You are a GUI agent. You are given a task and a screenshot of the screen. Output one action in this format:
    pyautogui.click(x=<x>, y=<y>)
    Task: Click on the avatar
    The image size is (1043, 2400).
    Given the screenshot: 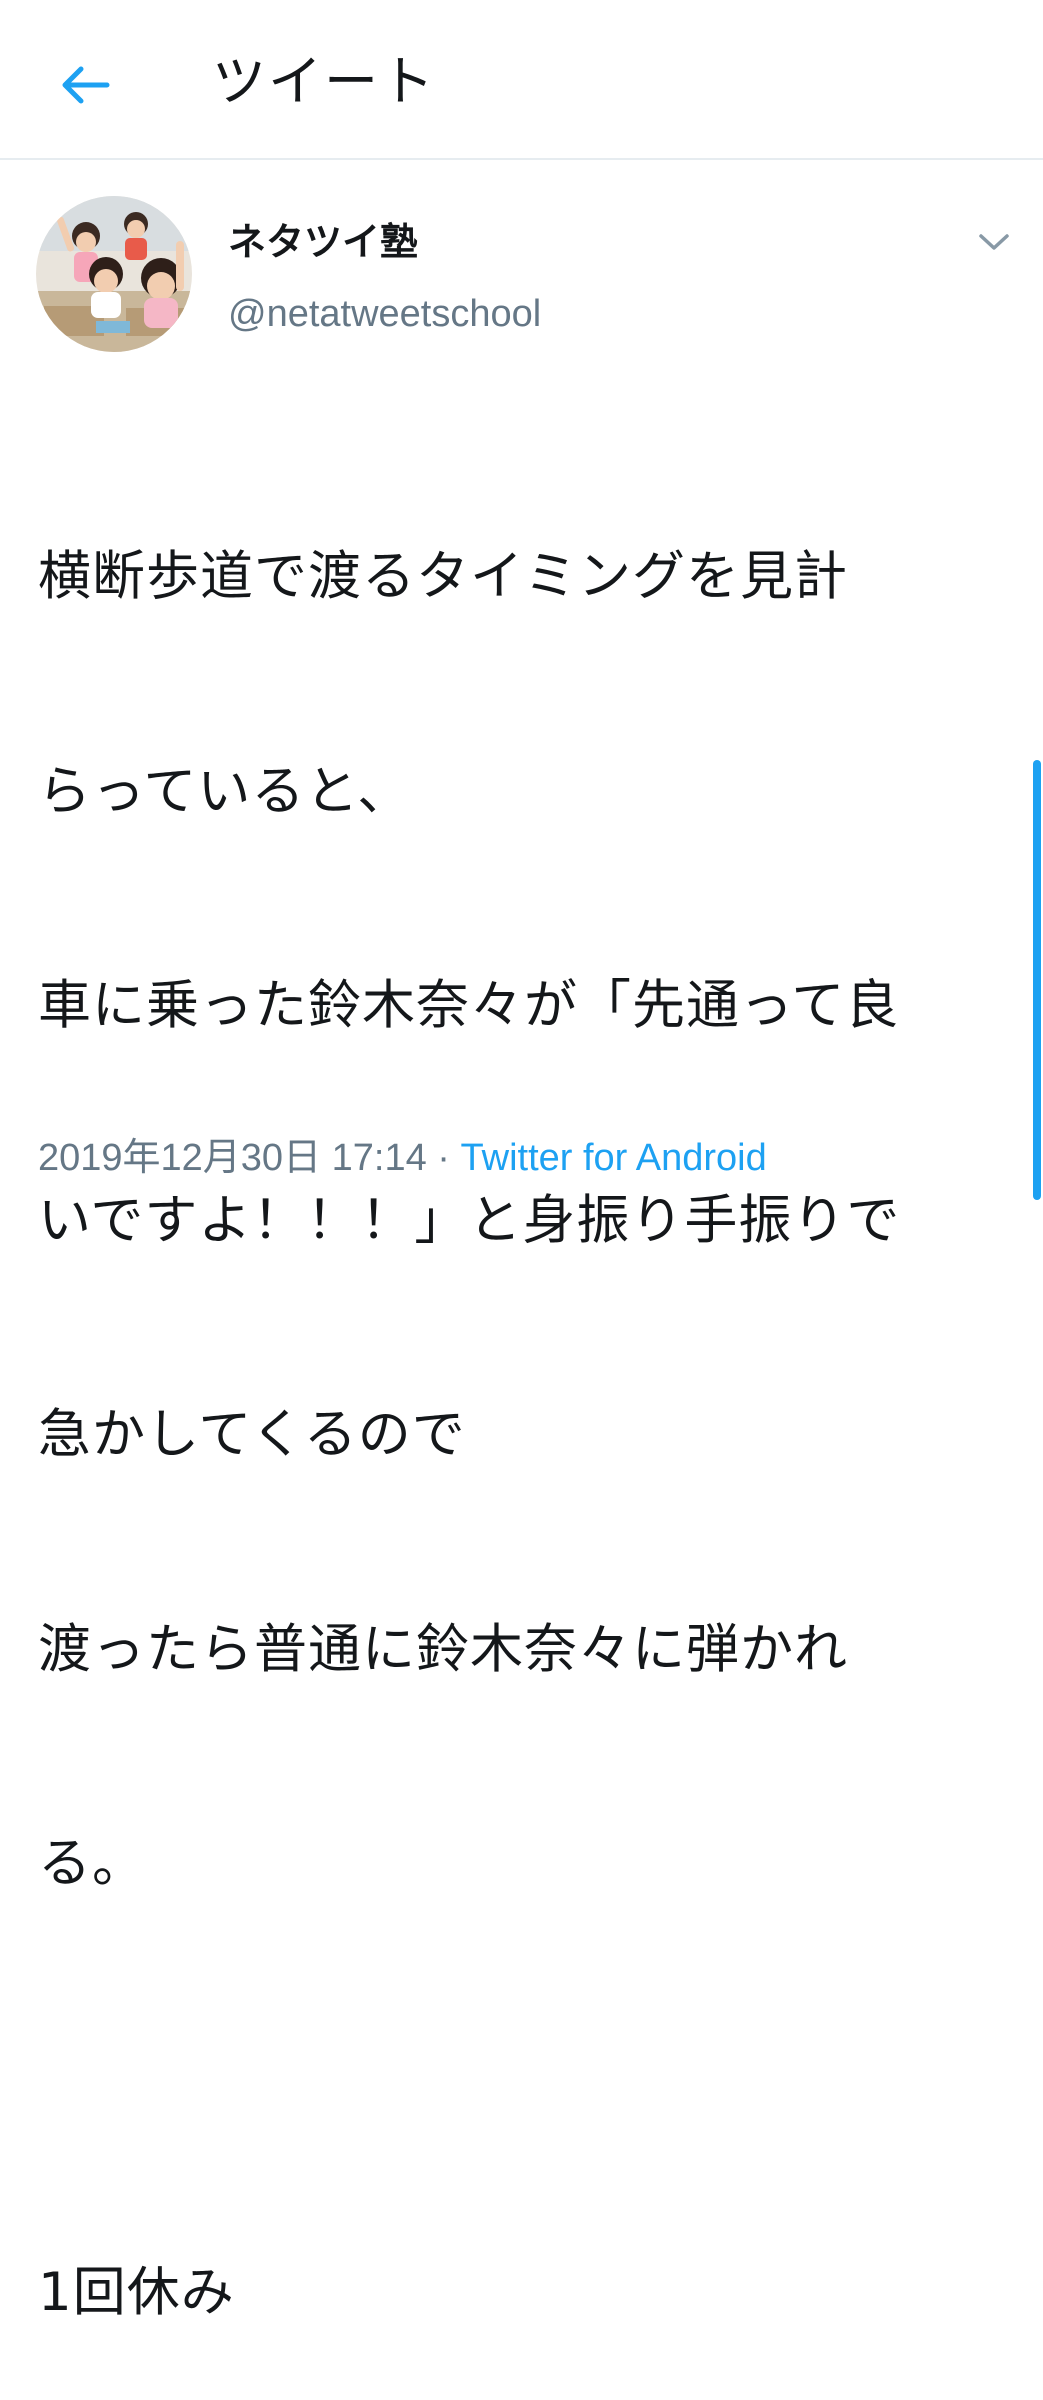 What is the action you would take?
    pyautogui.click(x=114, y=274)
    